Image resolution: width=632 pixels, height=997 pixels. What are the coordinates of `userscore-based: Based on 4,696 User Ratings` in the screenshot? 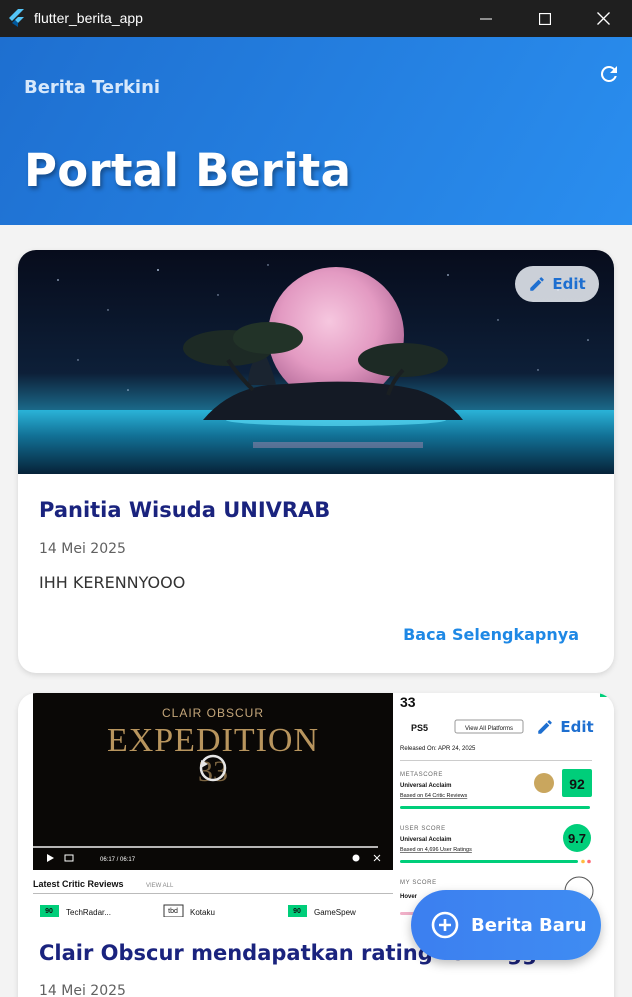 It's located at (436, 850).